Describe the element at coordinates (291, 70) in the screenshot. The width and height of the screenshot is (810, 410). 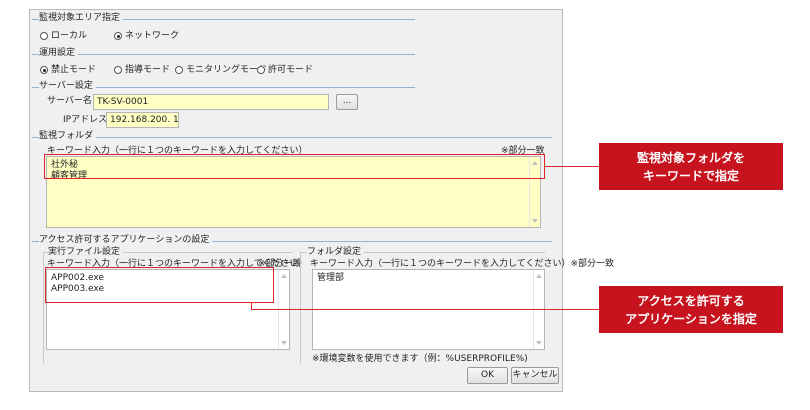
I see `radio-permit-mode-label: 許可モード` at that location.